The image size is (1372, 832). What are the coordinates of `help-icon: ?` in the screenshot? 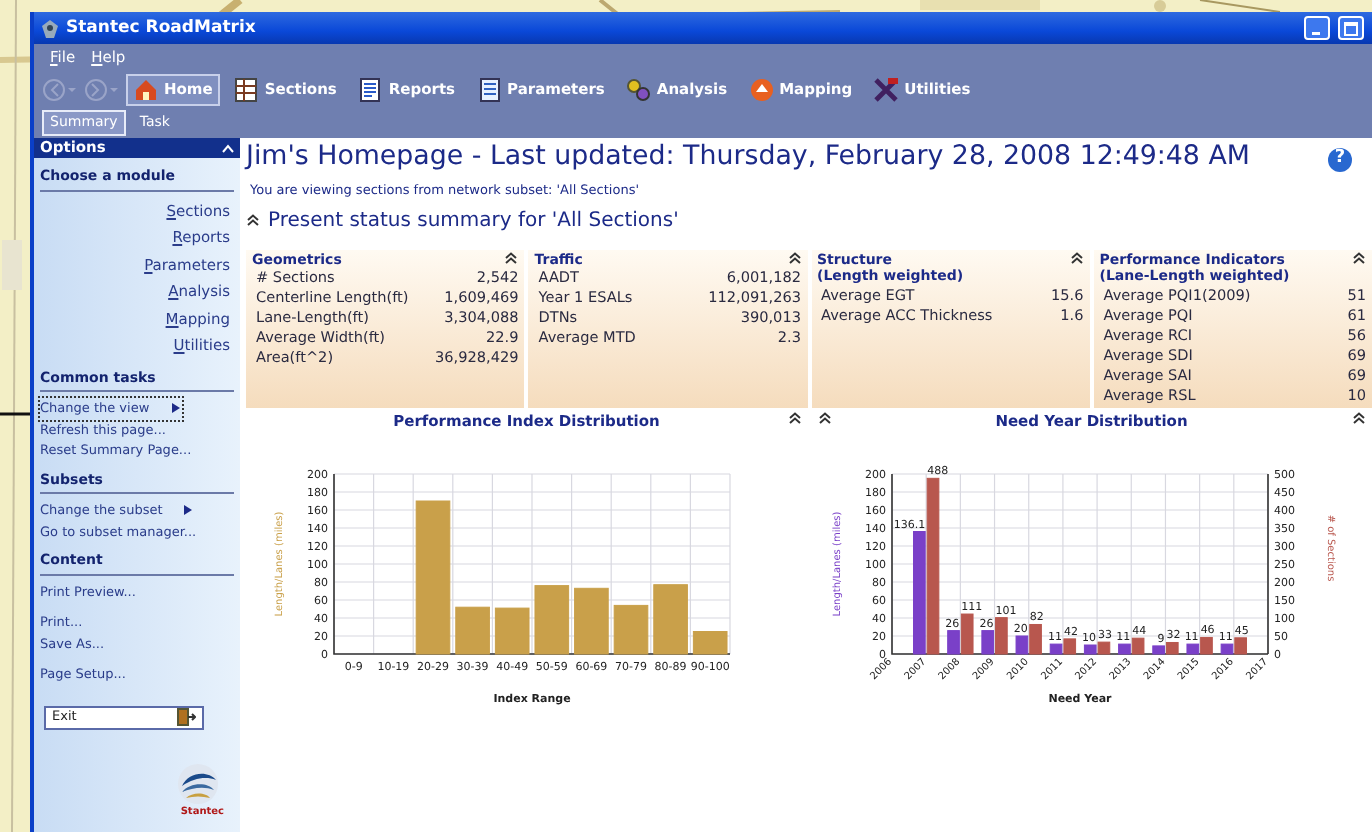 It's located at (1340, 160).